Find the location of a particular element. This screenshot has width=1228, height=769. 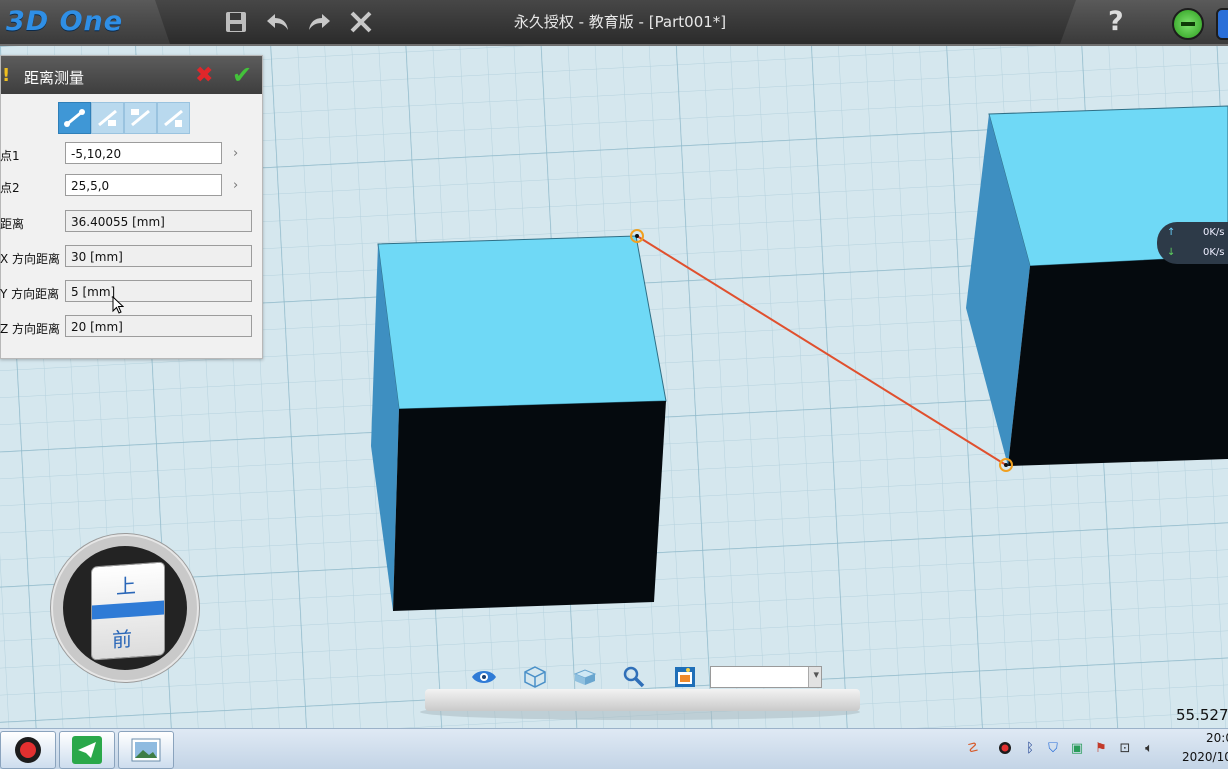

z-distance-label: Z 方向距离 is located at coordinates (30, 329).